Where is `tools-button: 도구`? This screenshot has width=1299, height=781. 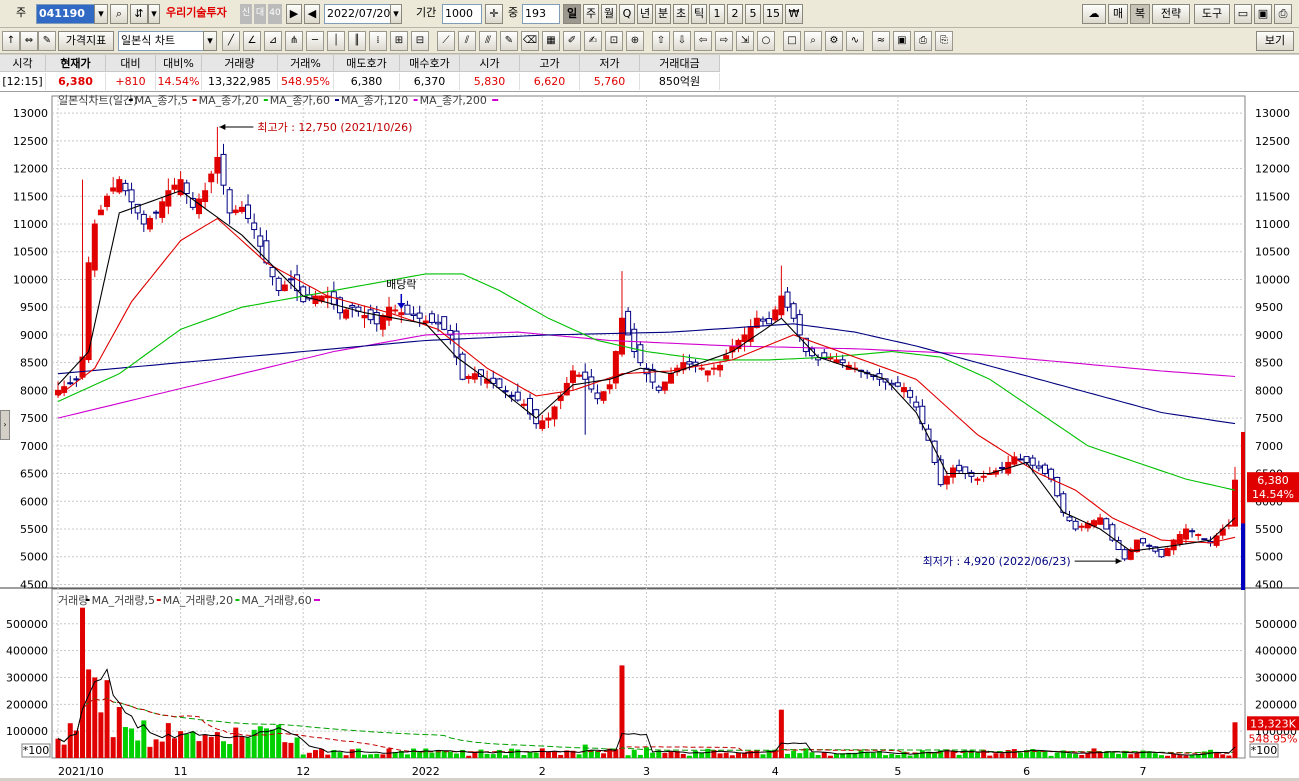
tools-button: 도구 is located at coordinates (1212, 14).